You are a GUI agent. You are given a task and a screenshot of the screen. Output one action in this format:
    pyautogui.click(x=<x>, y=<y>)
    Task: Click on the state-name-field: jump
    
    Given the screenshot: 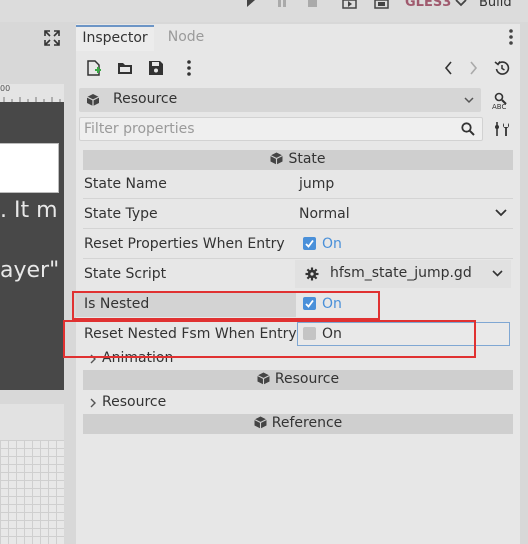 What is the action you would take?
    pyautogui.click(x=316, y=184)
    